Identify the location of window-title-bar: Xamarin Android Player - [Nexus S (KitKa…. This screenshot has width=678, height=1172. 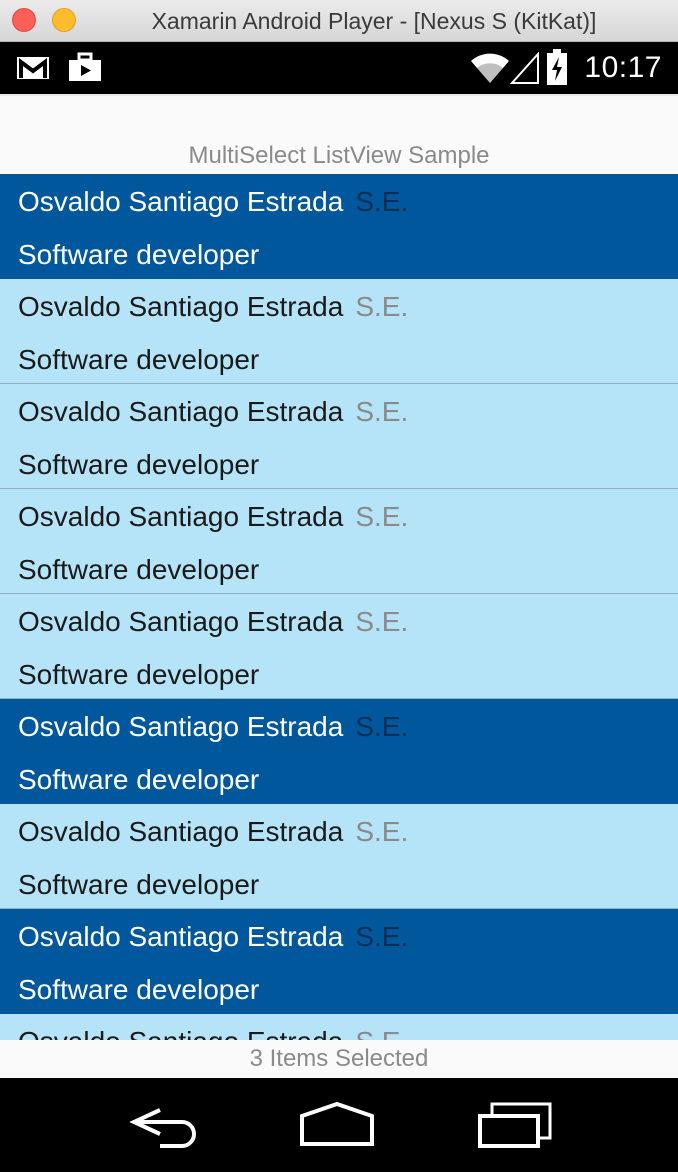
(339, 21).